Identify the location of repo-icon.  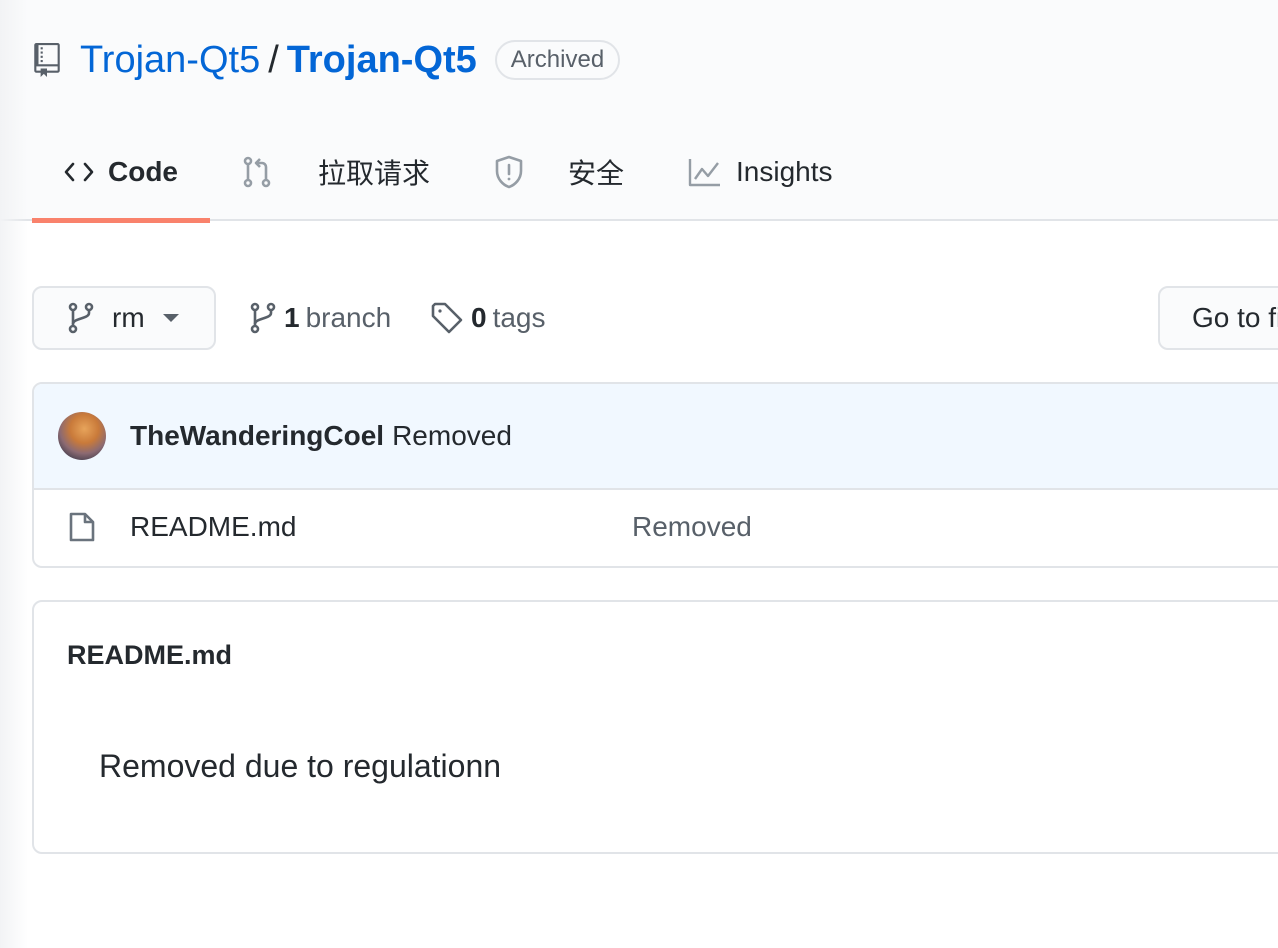
(47, 60).